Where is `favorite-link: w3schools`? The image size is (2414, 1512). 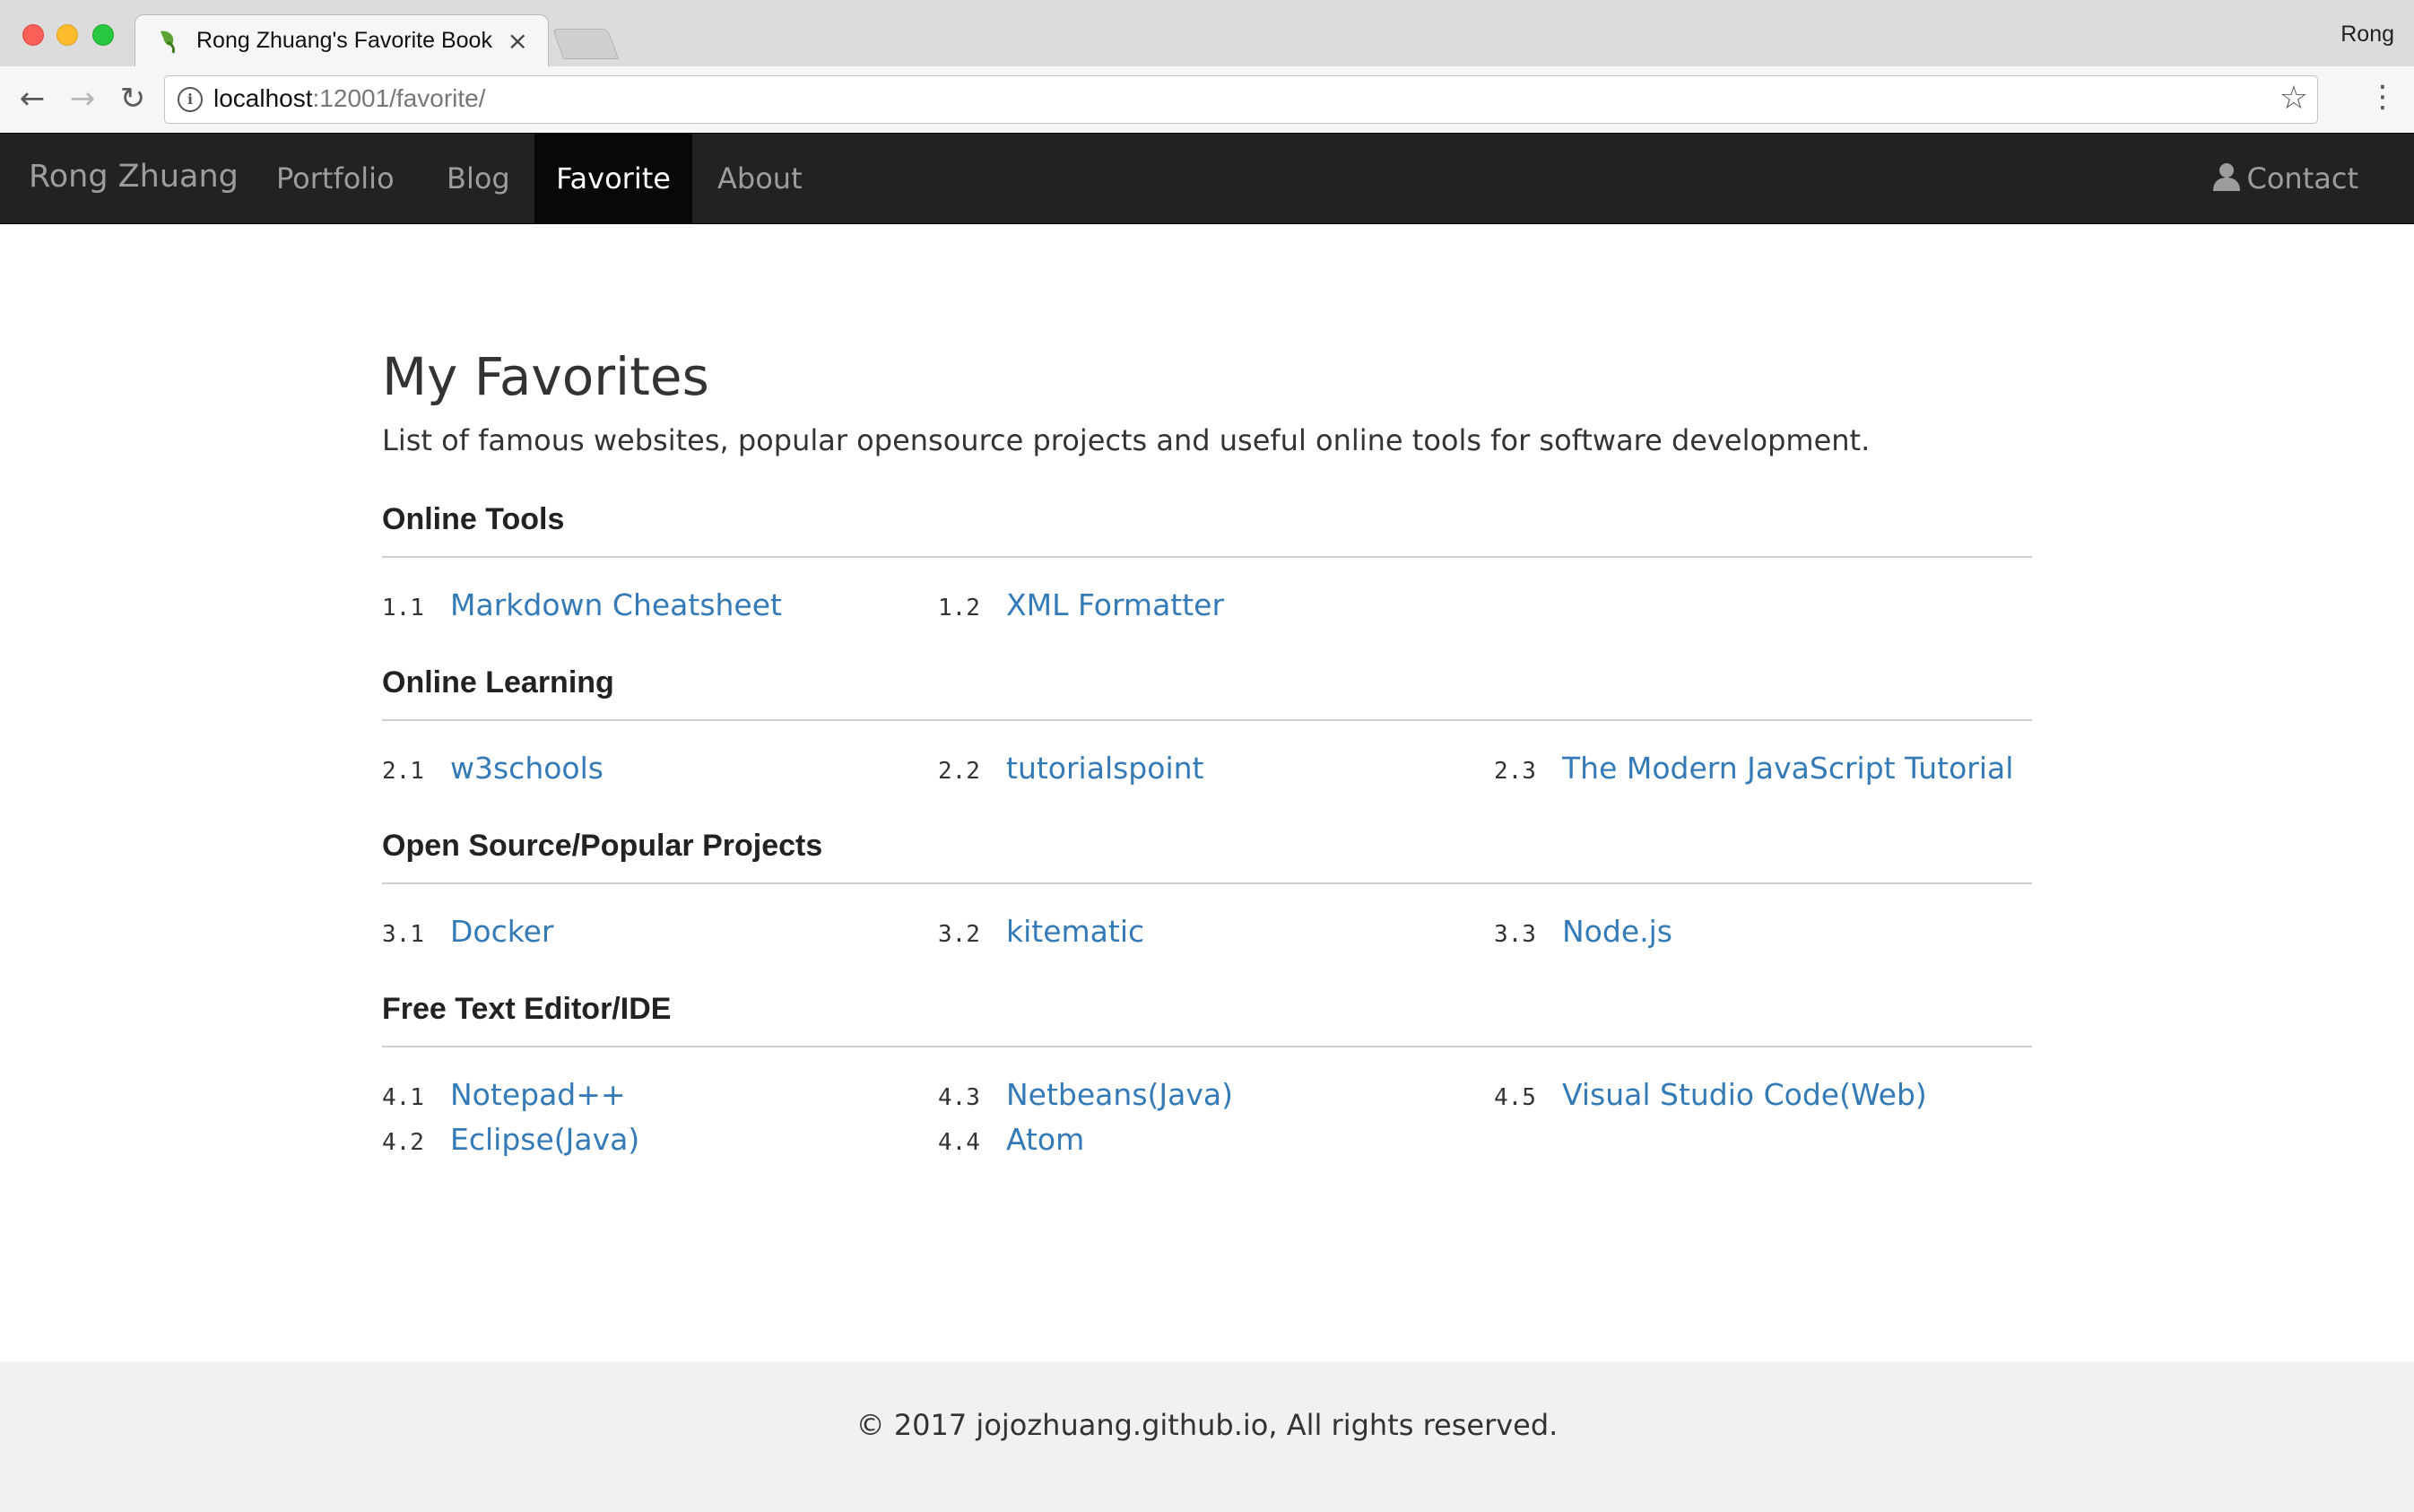
favorite-link: w3schools is located at coordinates (527, 768).